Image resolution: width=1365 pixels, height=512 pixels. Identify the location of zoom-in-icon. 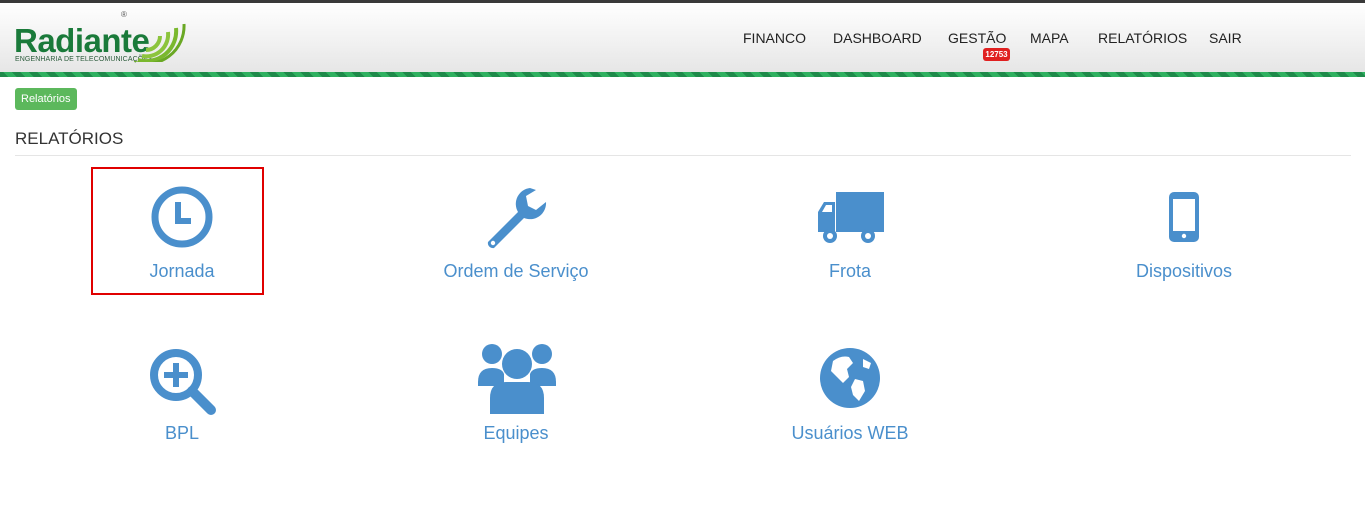
(183, 382).